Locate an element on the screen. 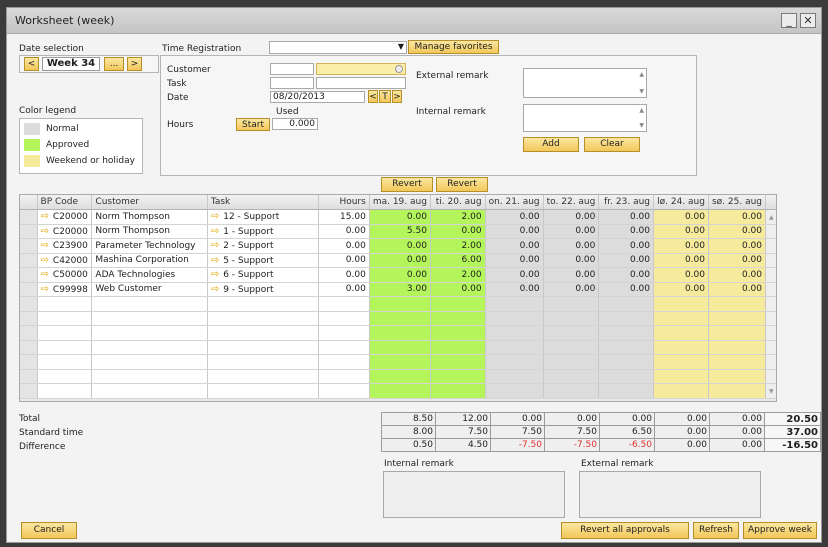 Image resolution: width=828 pixels, height=547 pixels. column-header: Task is located at coordinates (263, 202).